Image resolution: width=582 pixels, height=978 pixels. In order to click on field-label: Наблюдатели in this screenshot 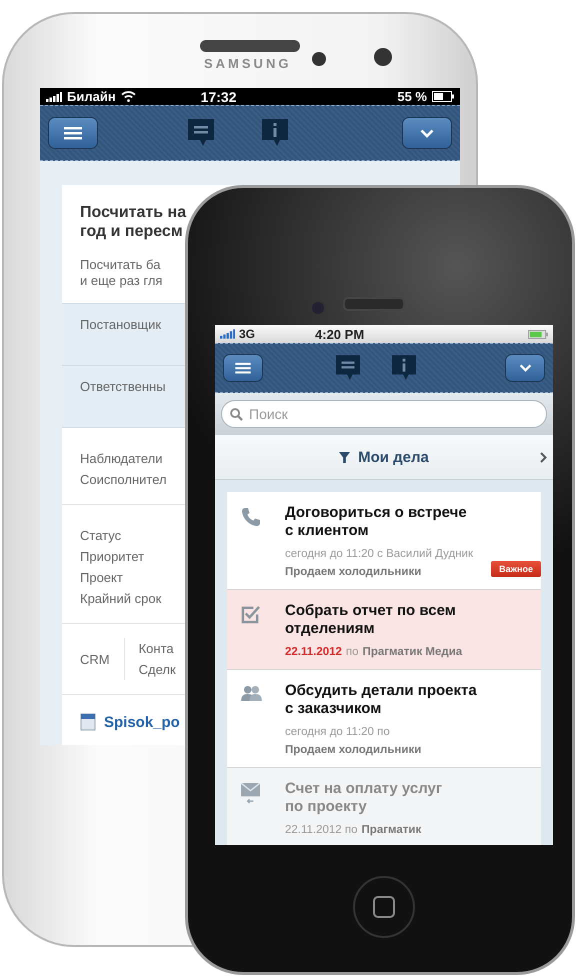, I will do `click(121, 459)`.